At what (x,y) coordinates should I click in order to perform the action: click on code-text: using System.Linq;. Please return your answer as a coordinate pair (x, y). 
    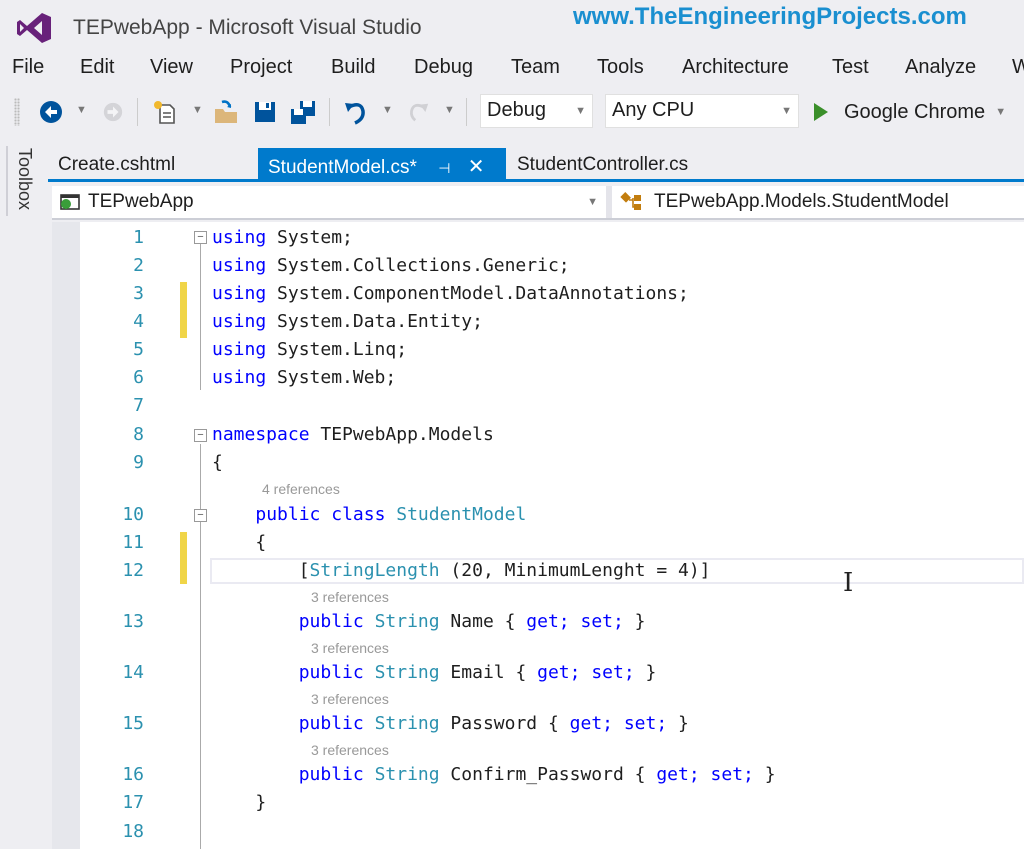
    Looking at the image, I should click on (310, 349).